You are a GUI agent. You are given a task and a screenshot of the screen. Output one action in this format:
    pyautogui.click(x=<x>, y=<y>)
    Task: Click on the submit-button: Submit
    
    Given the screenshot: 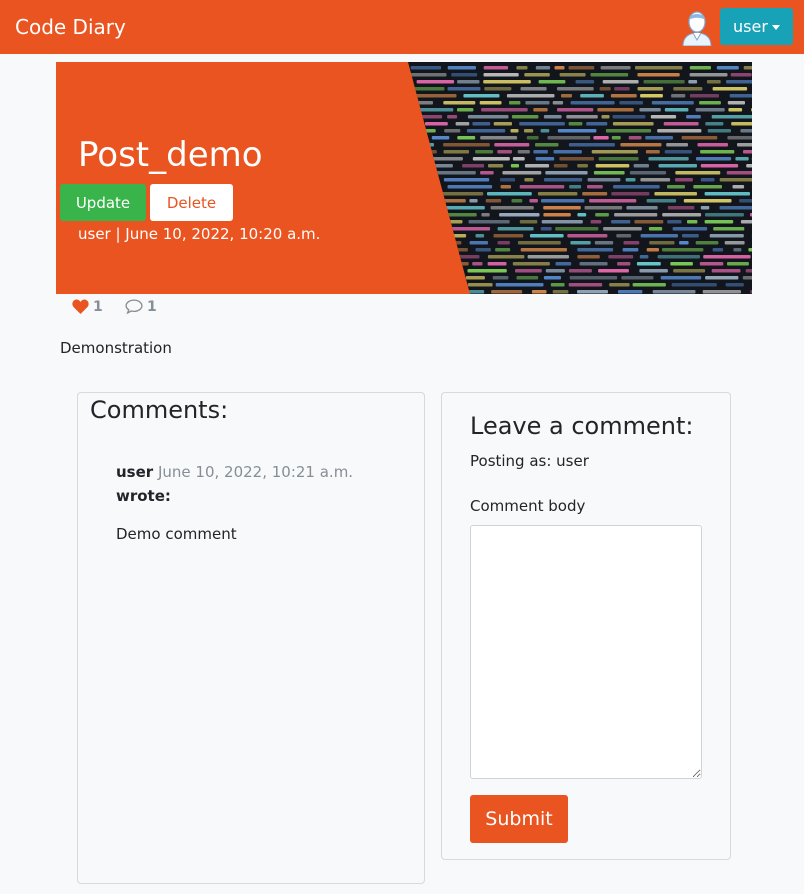 What is the action you would take?
    pyautogui.click(x=519, y=819)
    